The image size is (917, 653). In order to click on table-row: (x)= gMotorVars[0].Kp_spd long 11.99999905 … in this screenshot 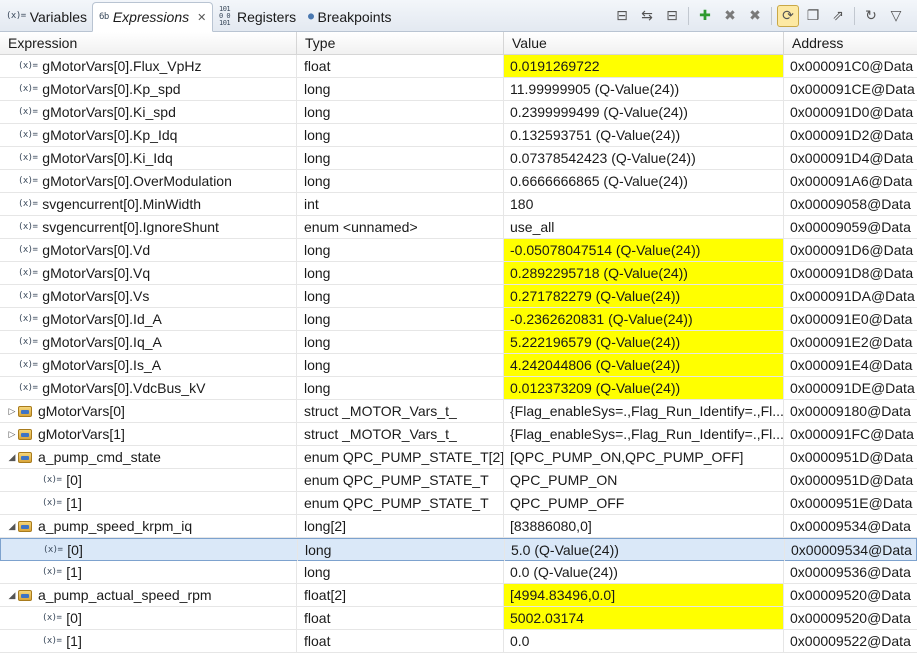, I will do `click(458, 89)`.